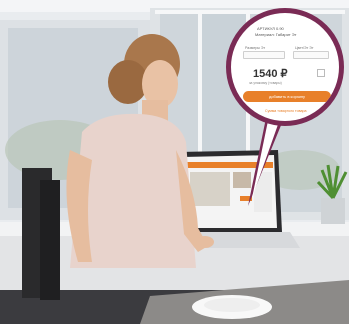 This screenshot has width=349, height=324. Describe the element at coordinates (270, 74) in the screenshot. I see `price: 1540 ₽` at that location.